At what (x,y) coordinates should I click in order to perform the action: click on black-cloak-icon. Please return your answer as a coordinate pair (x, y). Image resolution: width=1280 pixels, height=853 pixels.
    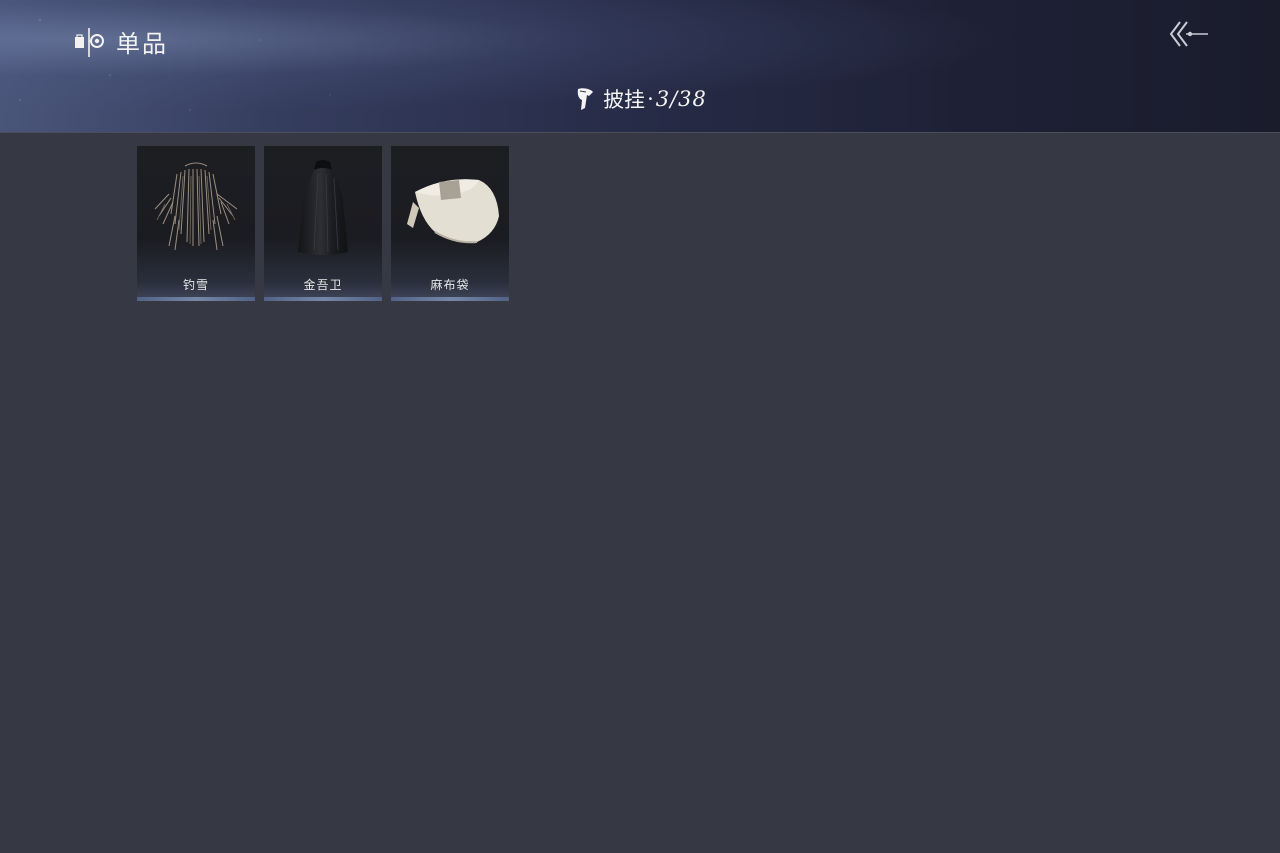
    Looking at the image, I should click on (323, 207).